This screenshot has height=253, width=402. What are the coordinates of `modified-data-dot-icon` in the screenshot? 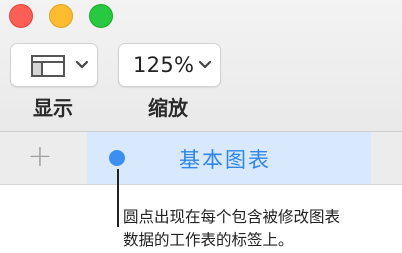 It's located at (117, 158).